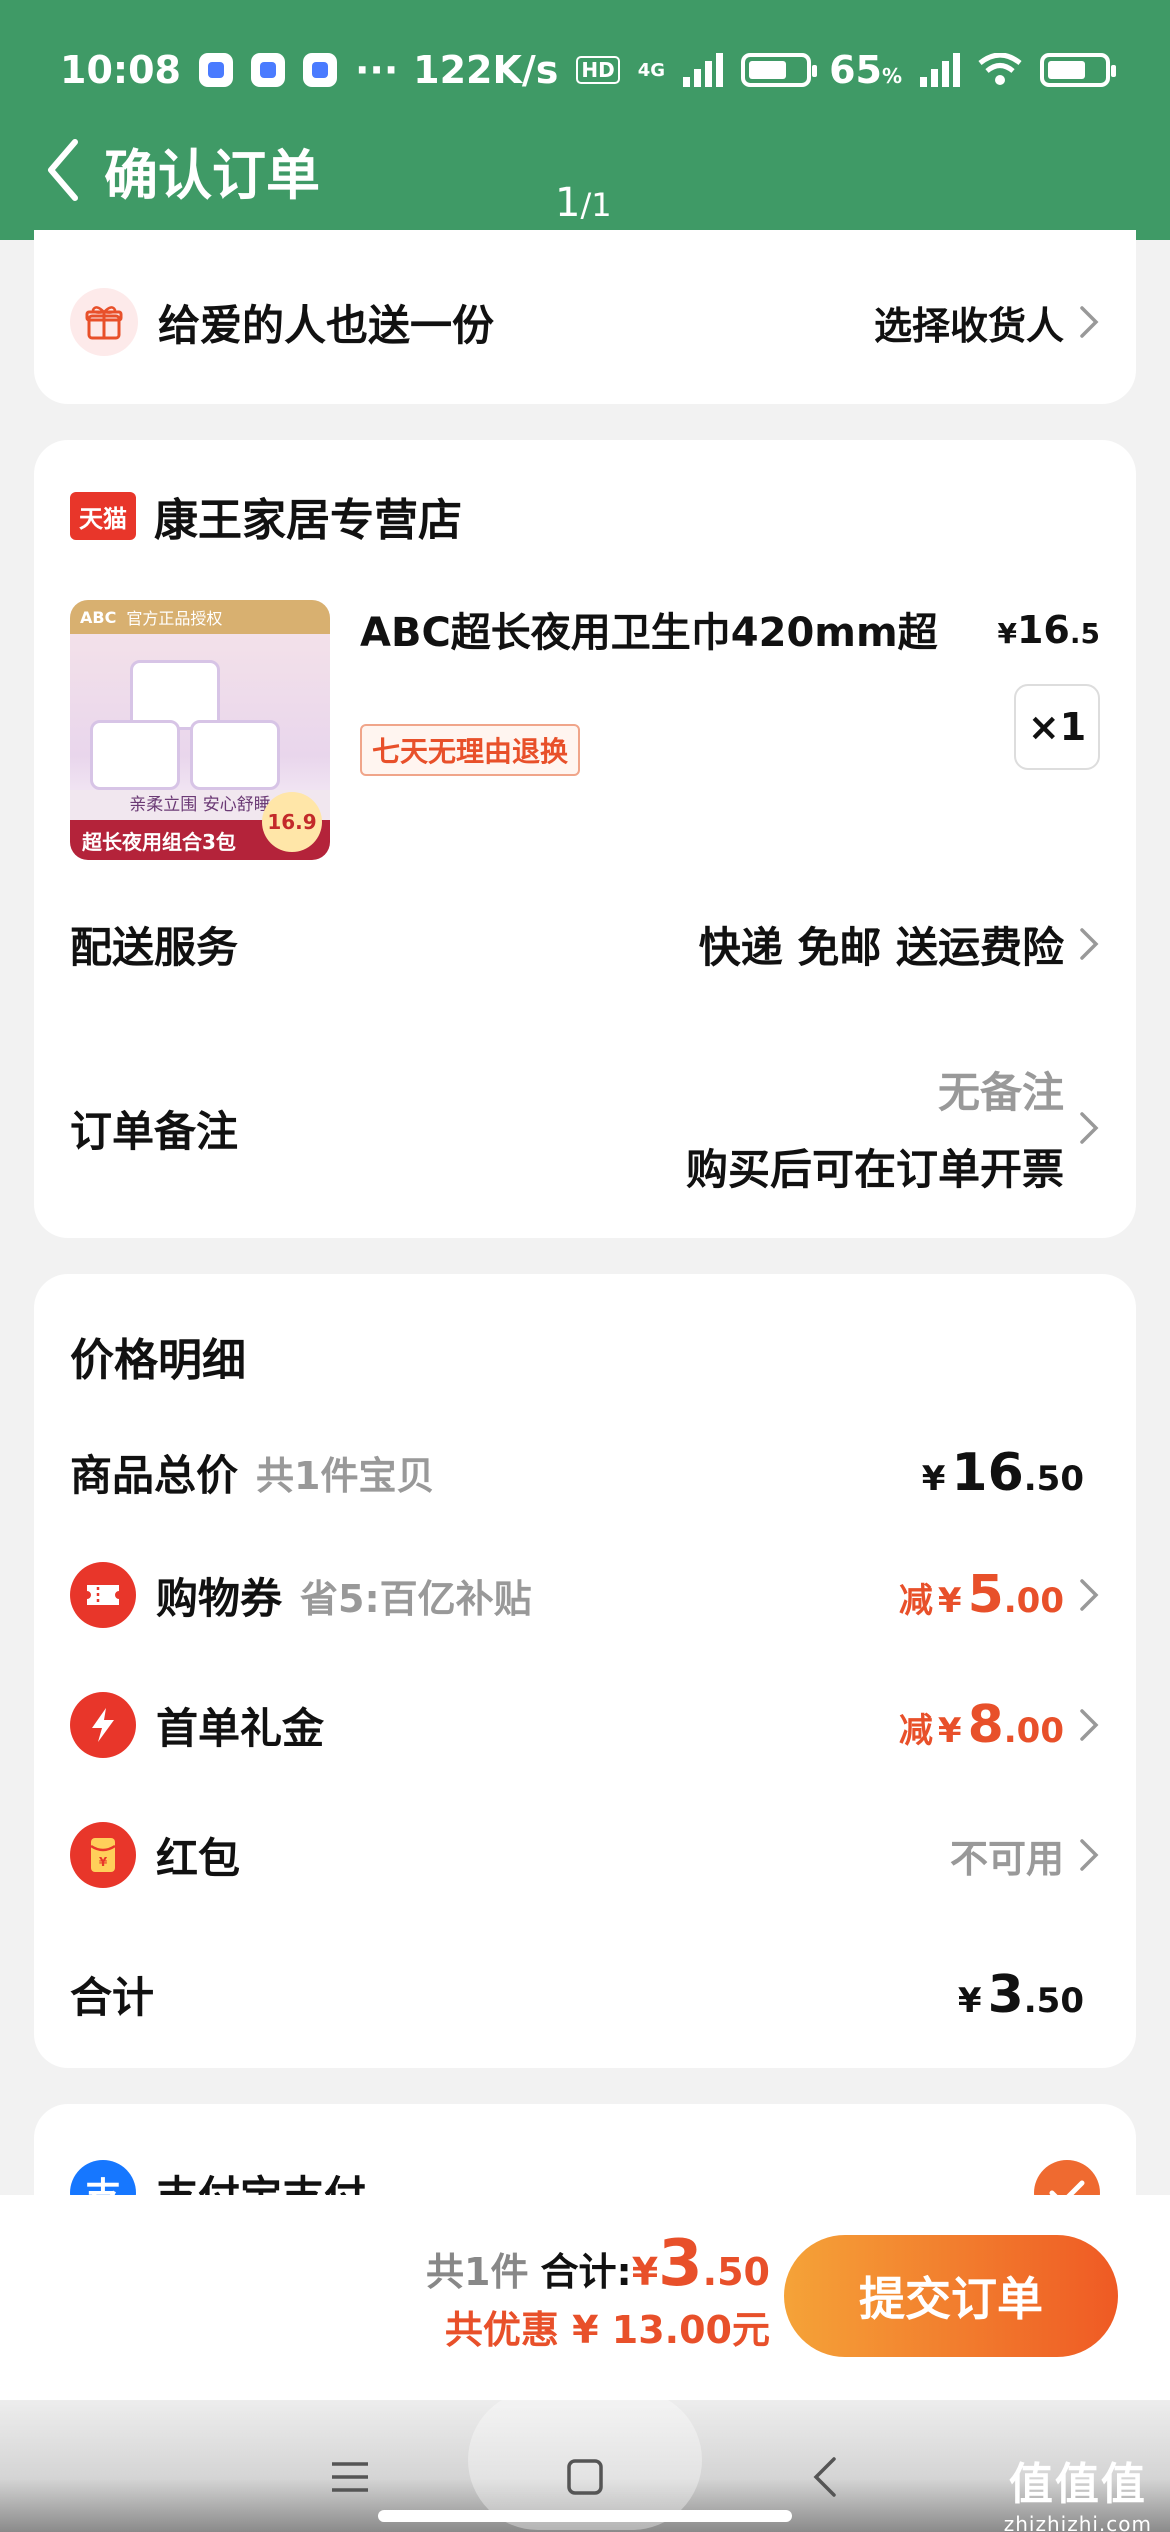 Image resolution: width=1170 pixels, height=2532 pixels. Describe the element at coordinates (219, 1598) in the screenshot. I see `coupon-label: 购物券` at that location.